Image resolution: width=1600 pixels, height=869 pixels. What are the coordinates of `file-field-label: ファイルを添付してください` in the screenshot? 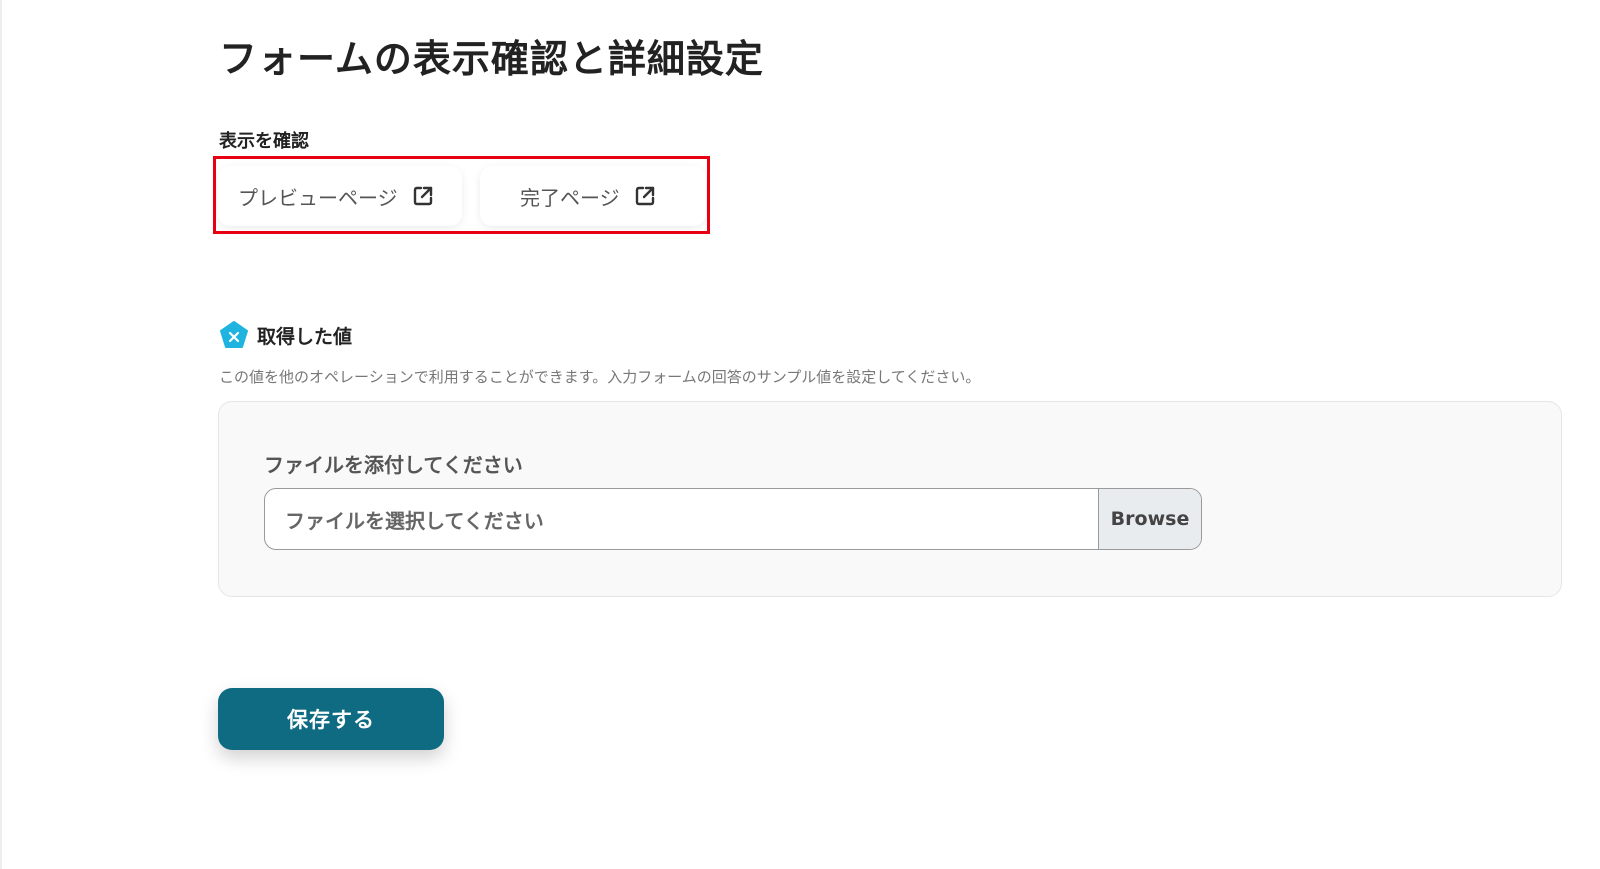 It's located at (393, 465).